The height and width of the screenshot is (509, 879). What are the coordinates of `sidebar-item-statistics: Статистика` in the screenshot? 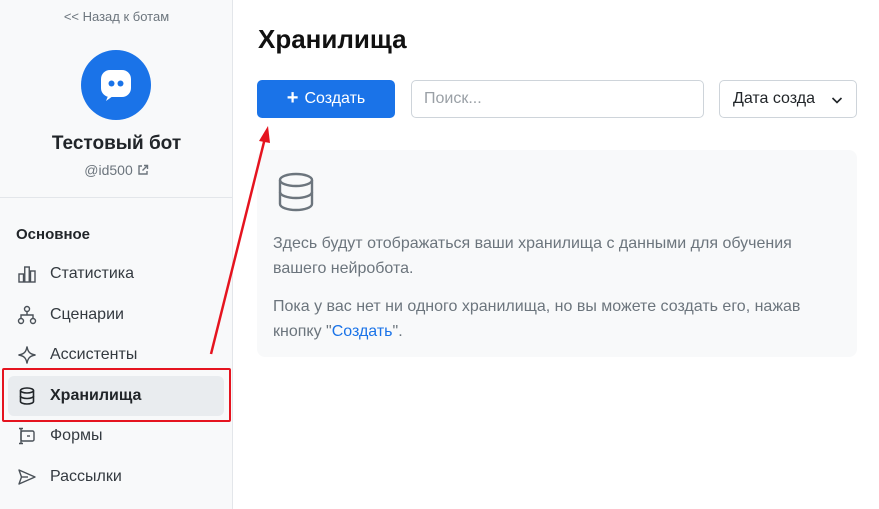 It's located at (116, 274).